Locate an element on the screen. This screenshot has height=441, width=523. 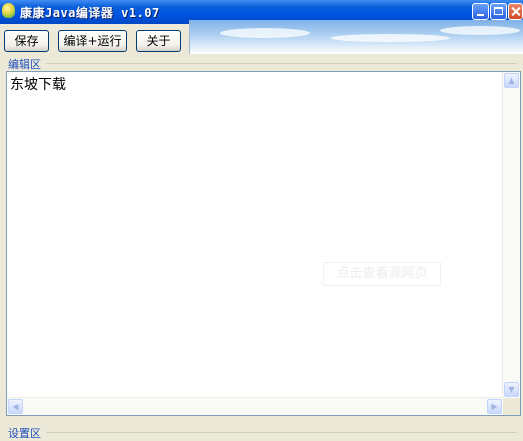
scroll-right-icon: ▶ is located at coordinates (494, 406).